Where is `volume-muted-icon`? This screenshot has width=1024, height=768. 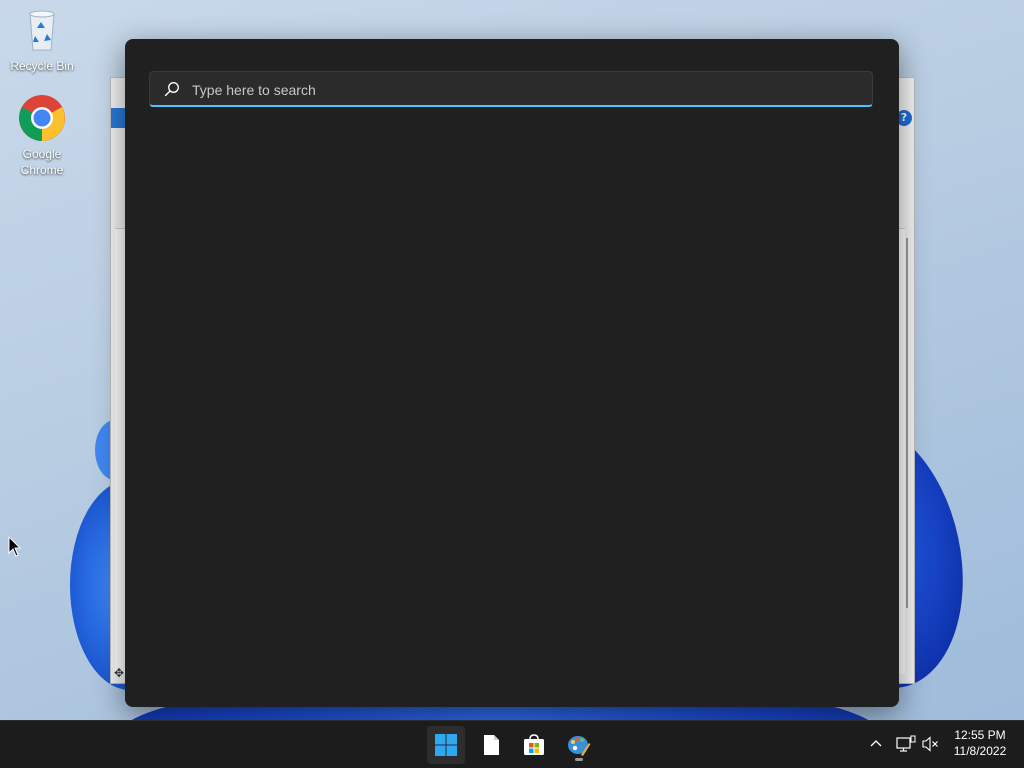
volume-muted-icon is located at coordinates (931, 744).